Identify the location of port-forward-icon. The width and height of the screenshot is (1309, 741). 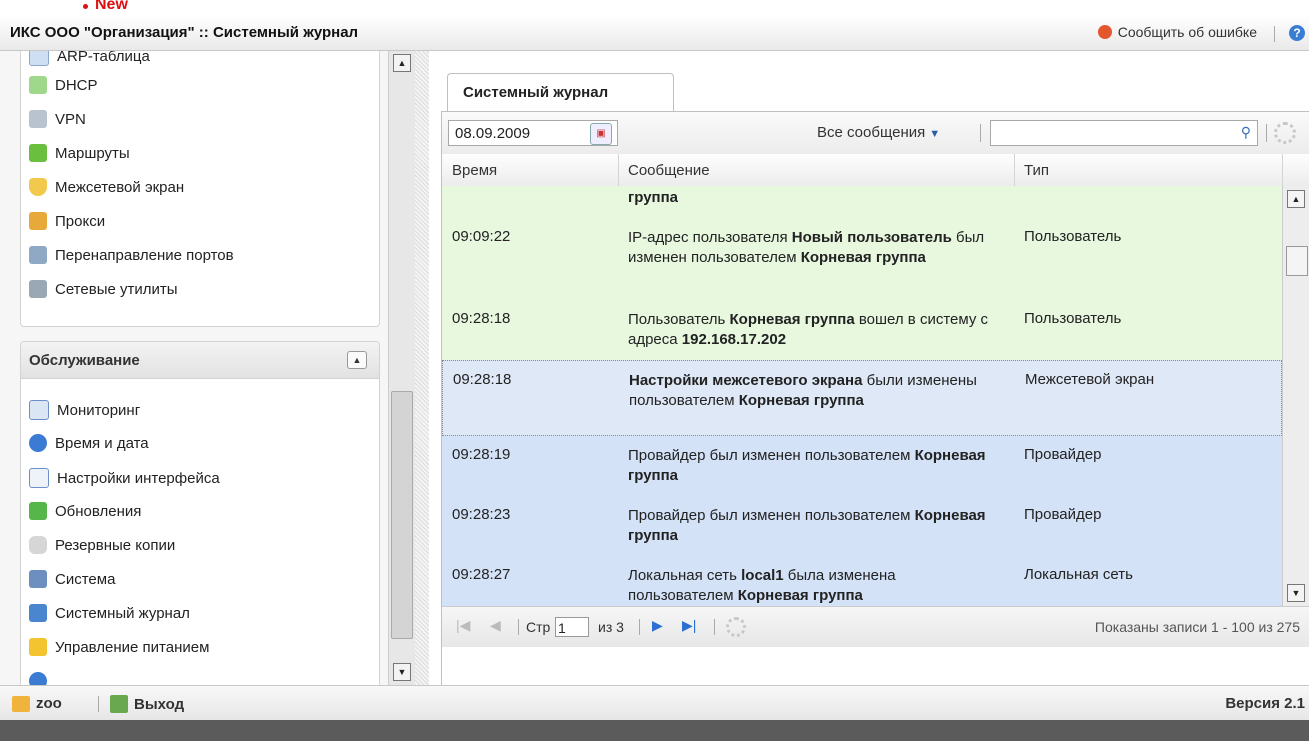
(38, 255).